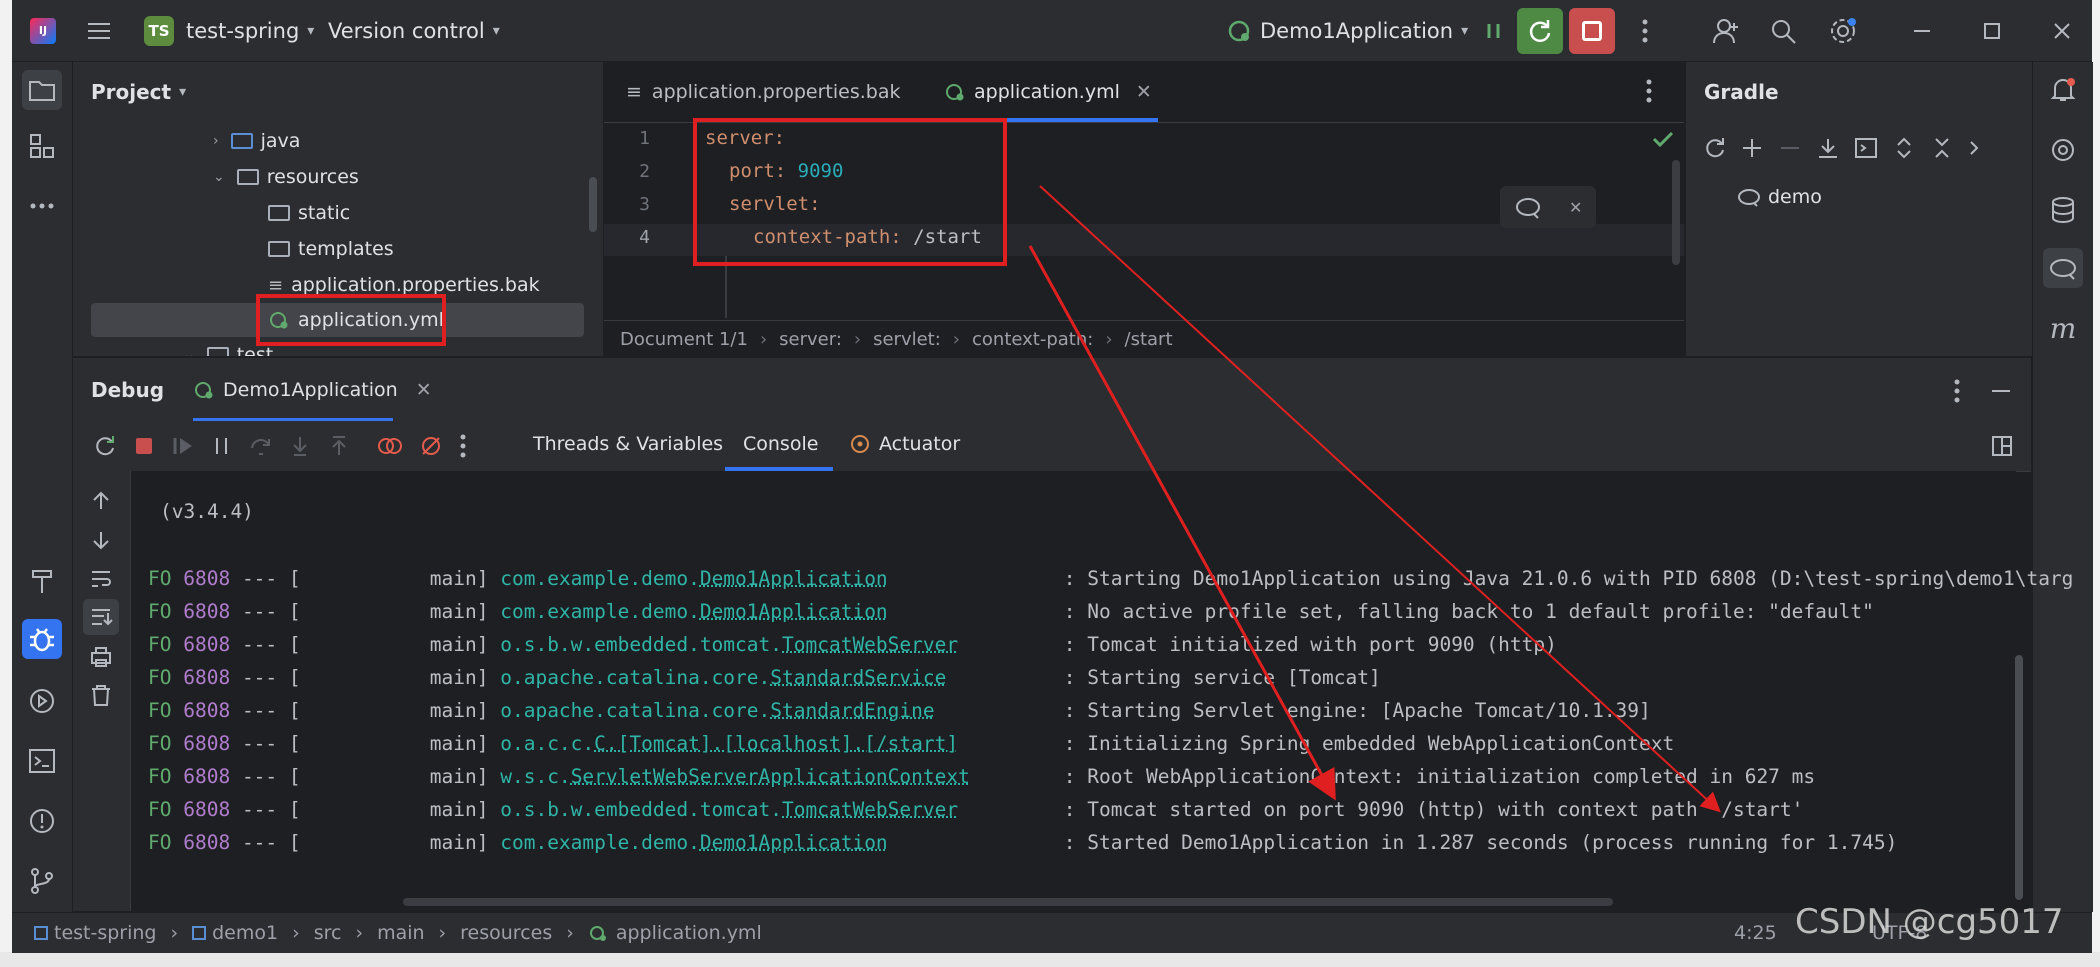 The height and width of the screenshot is (967, 2100). I want to click on search-icon, so click(1783, 30).